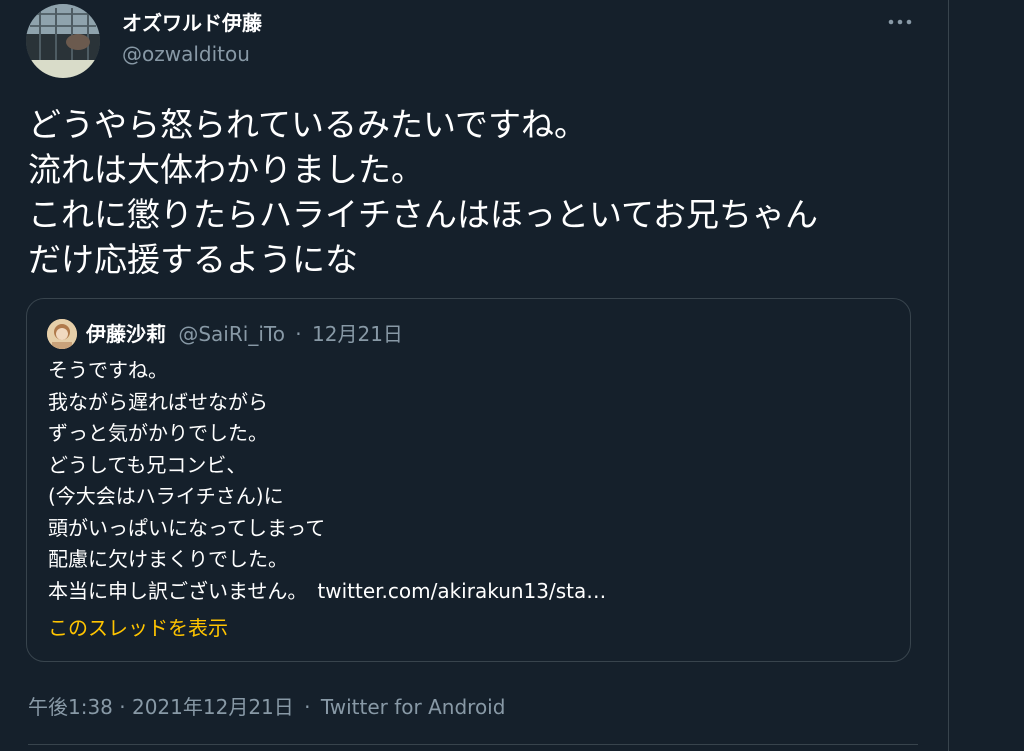 The image size is (1024, 751). What do you see at coordinates (473, 744) in the screenshot?
I see `divider` at bounding box center [473, 744].